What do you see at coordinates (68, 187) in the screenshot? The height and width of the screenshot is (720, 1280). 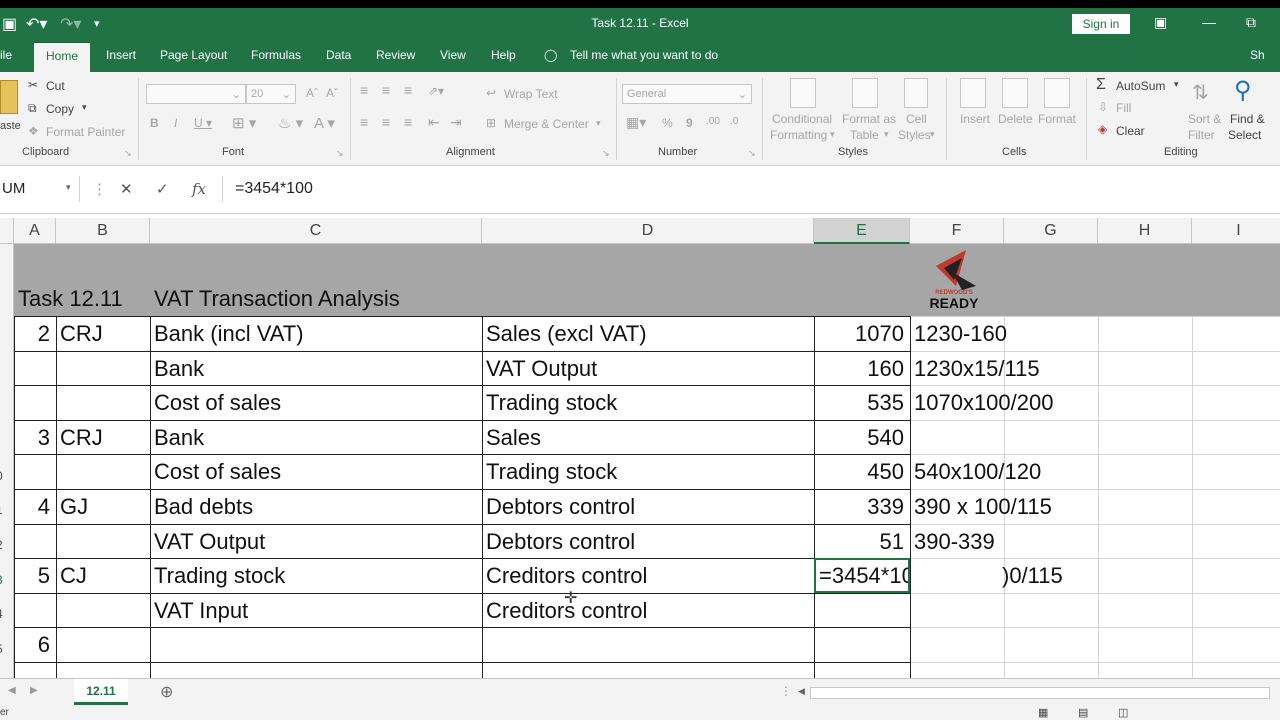 I see `name-box-dropdown-icon: ▾` at bounding box center [68, 187].